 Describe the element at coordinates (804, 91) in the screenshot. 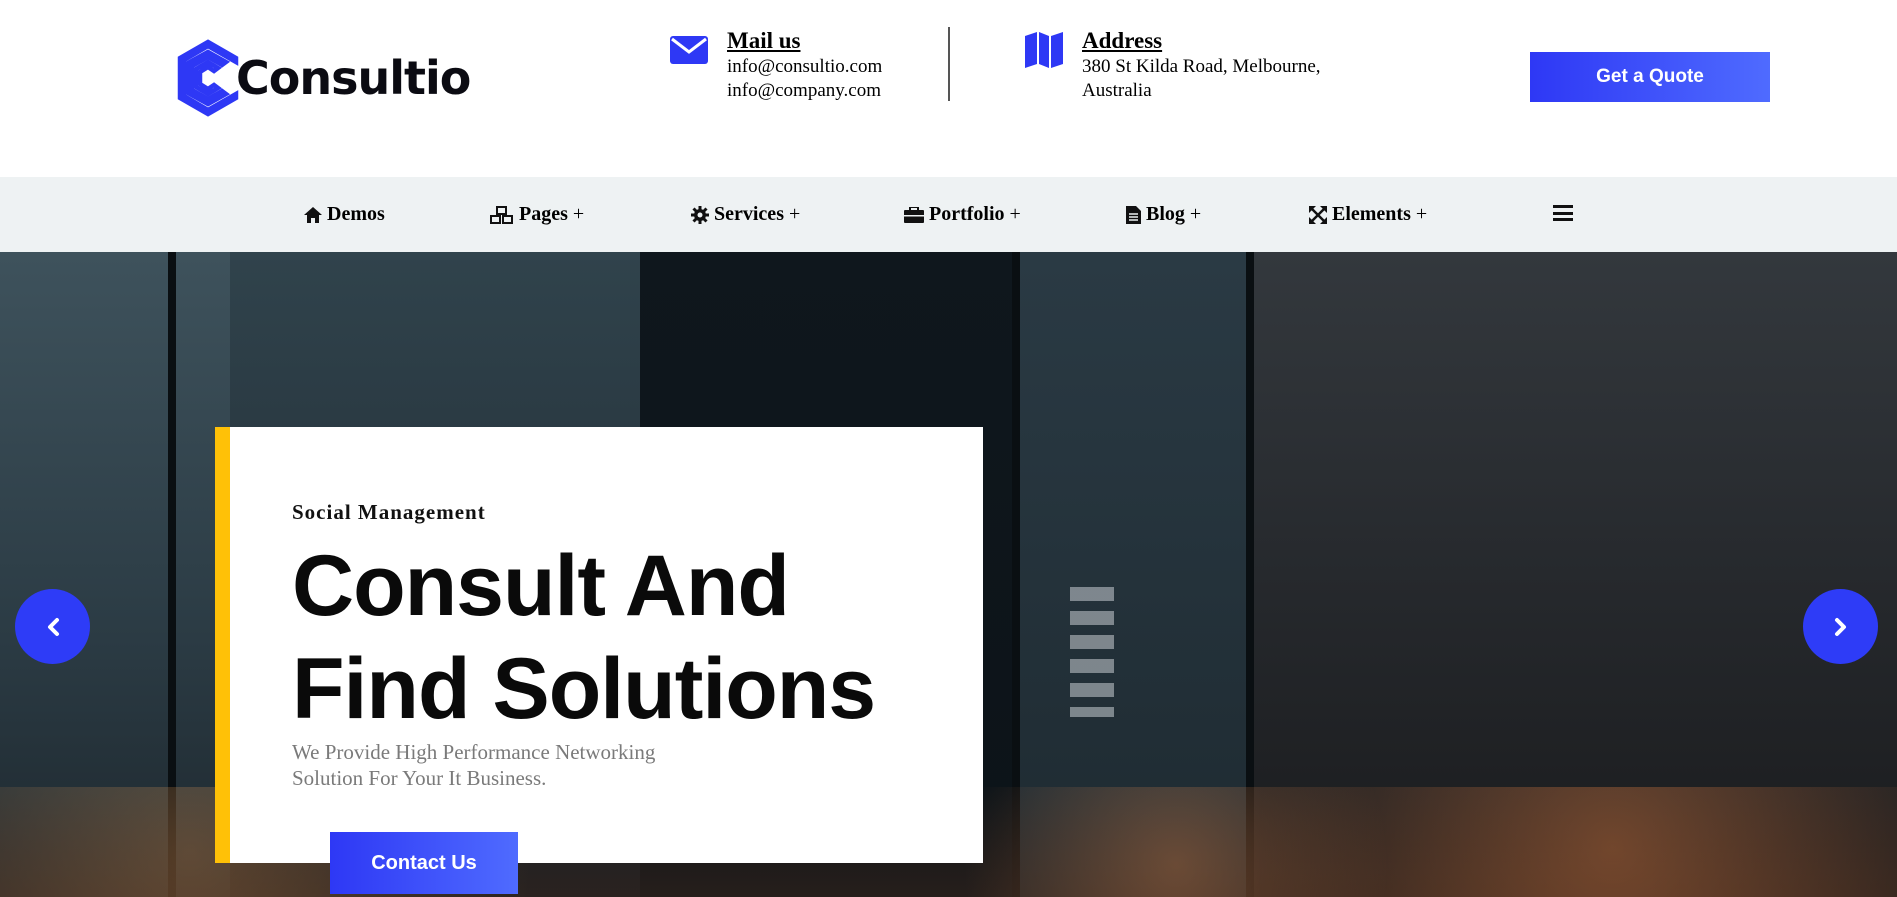

I see `mail-line-2: info@company.com` at that location.